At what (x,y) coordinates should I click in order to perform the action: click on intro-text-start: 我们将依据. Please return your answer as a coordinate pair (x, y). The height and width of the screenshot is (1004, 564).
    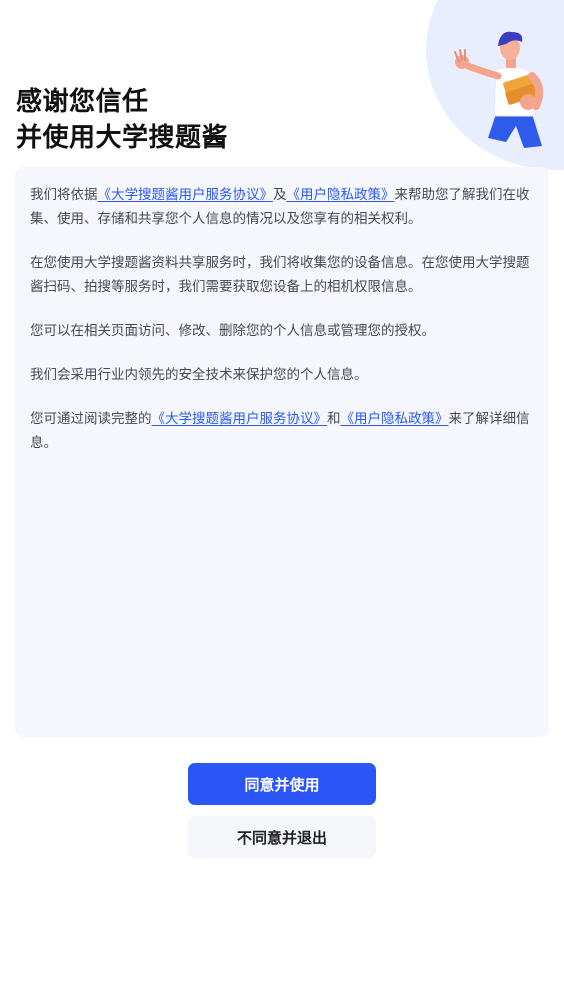
    Looking at the image, I should click on (64, 195).